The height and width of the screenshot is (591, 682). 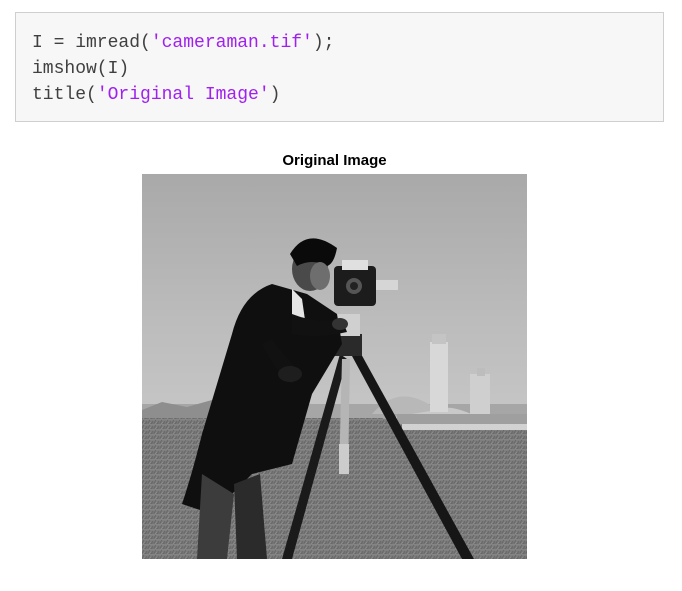 I want to click on code-line-2: imshow(I), so click(x=339, y=69).